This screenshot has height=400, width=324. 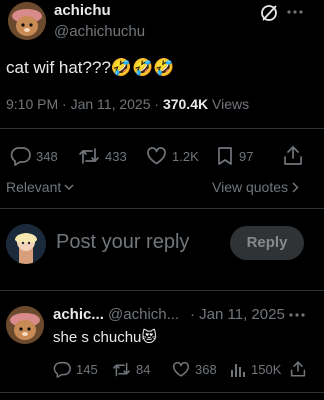 I want to click on reply-action: 348, so click(x=34, y=156).